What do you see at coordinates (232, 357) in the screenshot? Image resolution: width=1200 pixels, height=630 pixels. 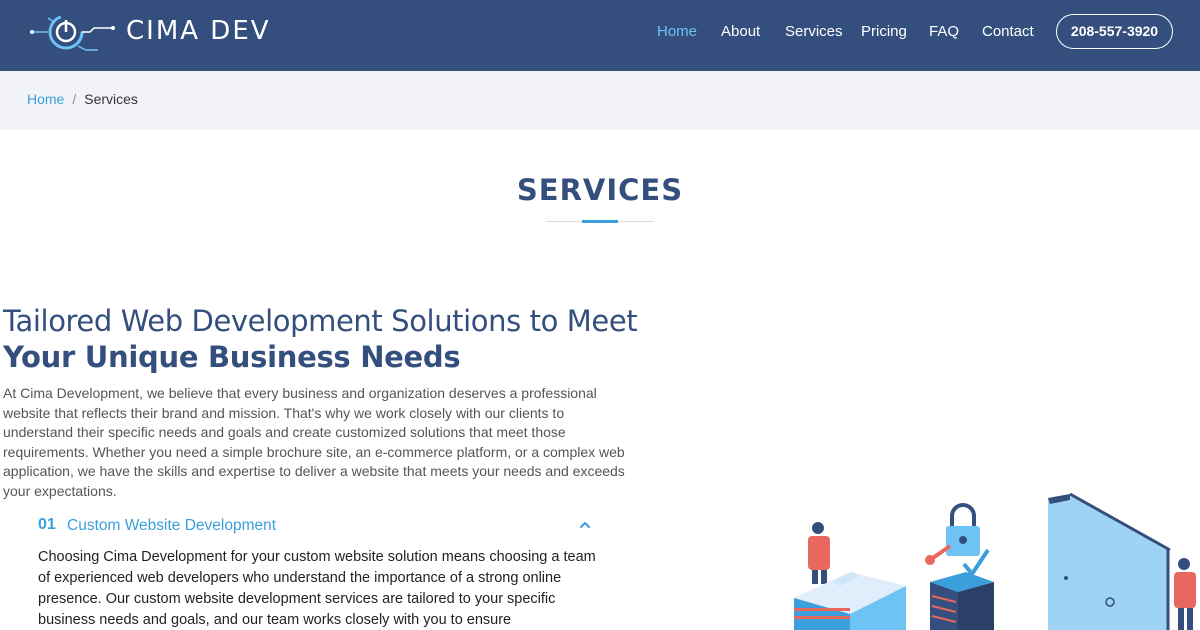 I see `intro-heading-bold: Your Unique Business Needs` at bounding box center [232, 357].